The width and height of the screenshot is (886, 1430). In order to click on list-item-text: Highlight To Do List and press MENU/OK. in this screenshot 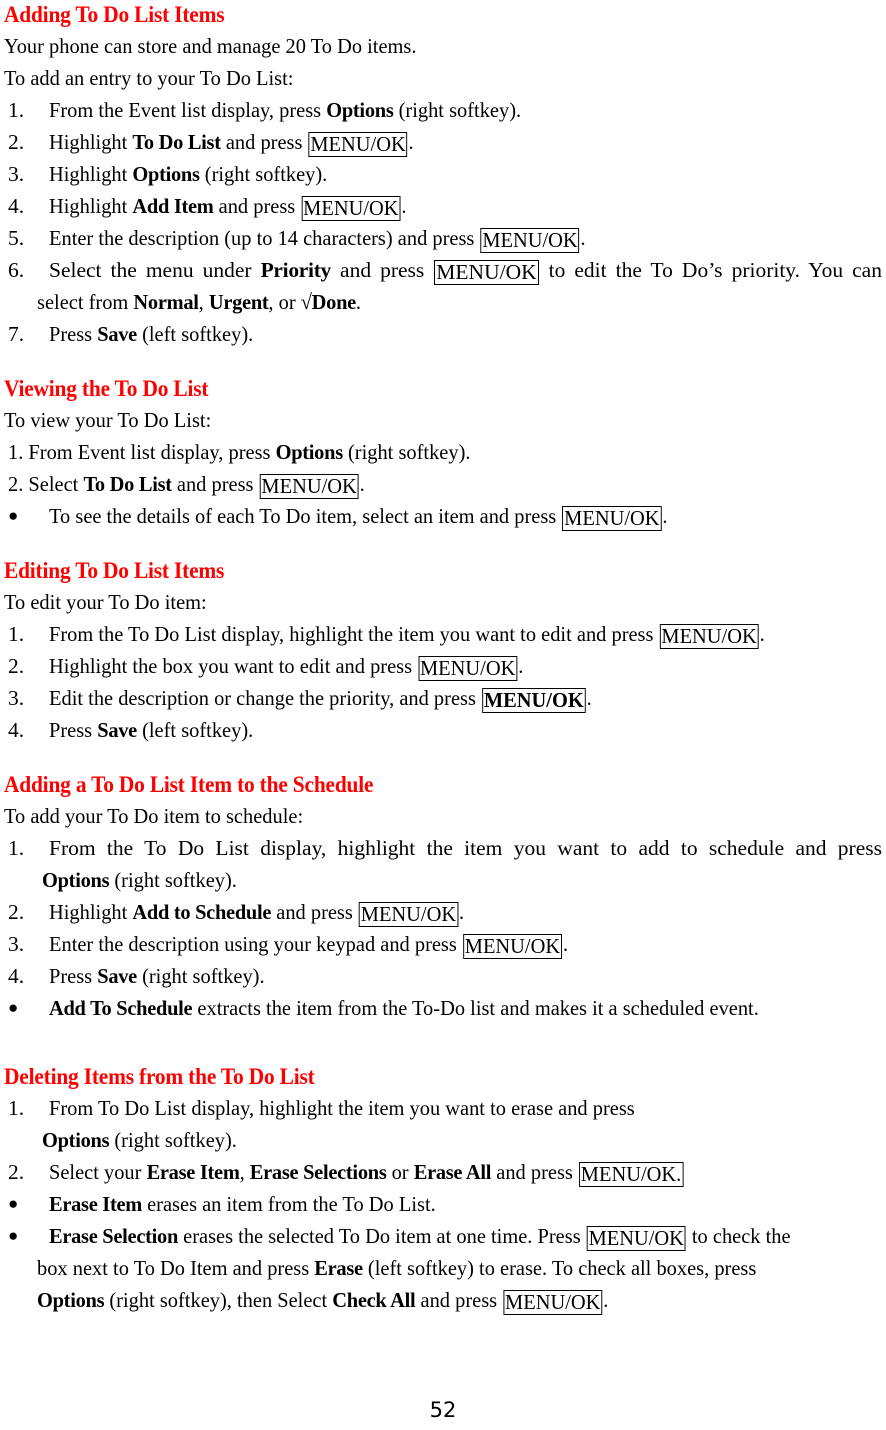, I will do `click(445, 142)`.